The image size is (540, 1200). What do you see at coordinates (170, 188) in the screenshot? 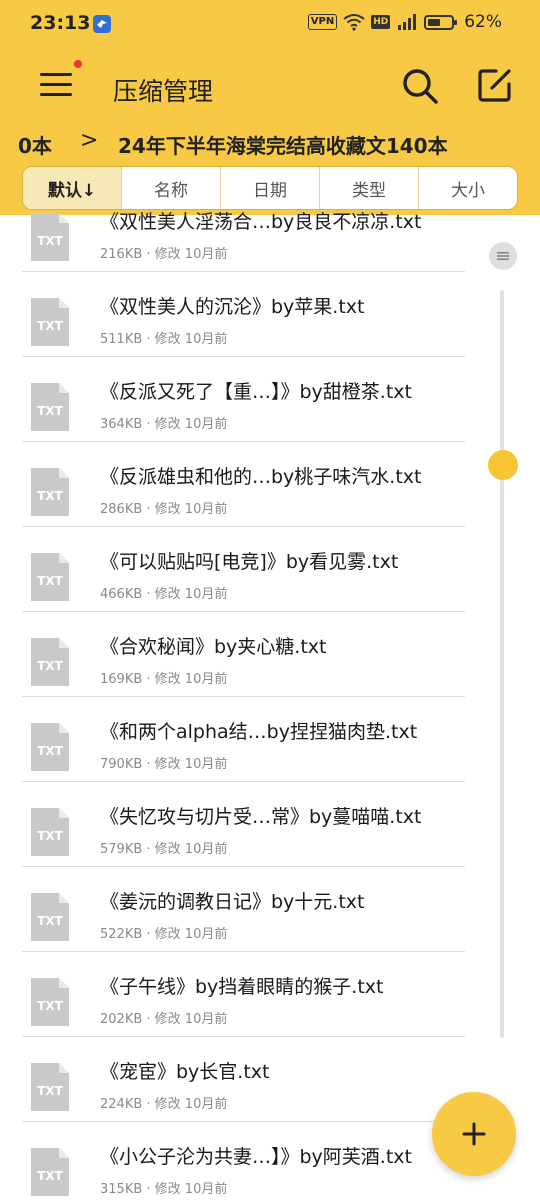
I see `sort-tab-name: 名称` at bounding box center [170, 188].